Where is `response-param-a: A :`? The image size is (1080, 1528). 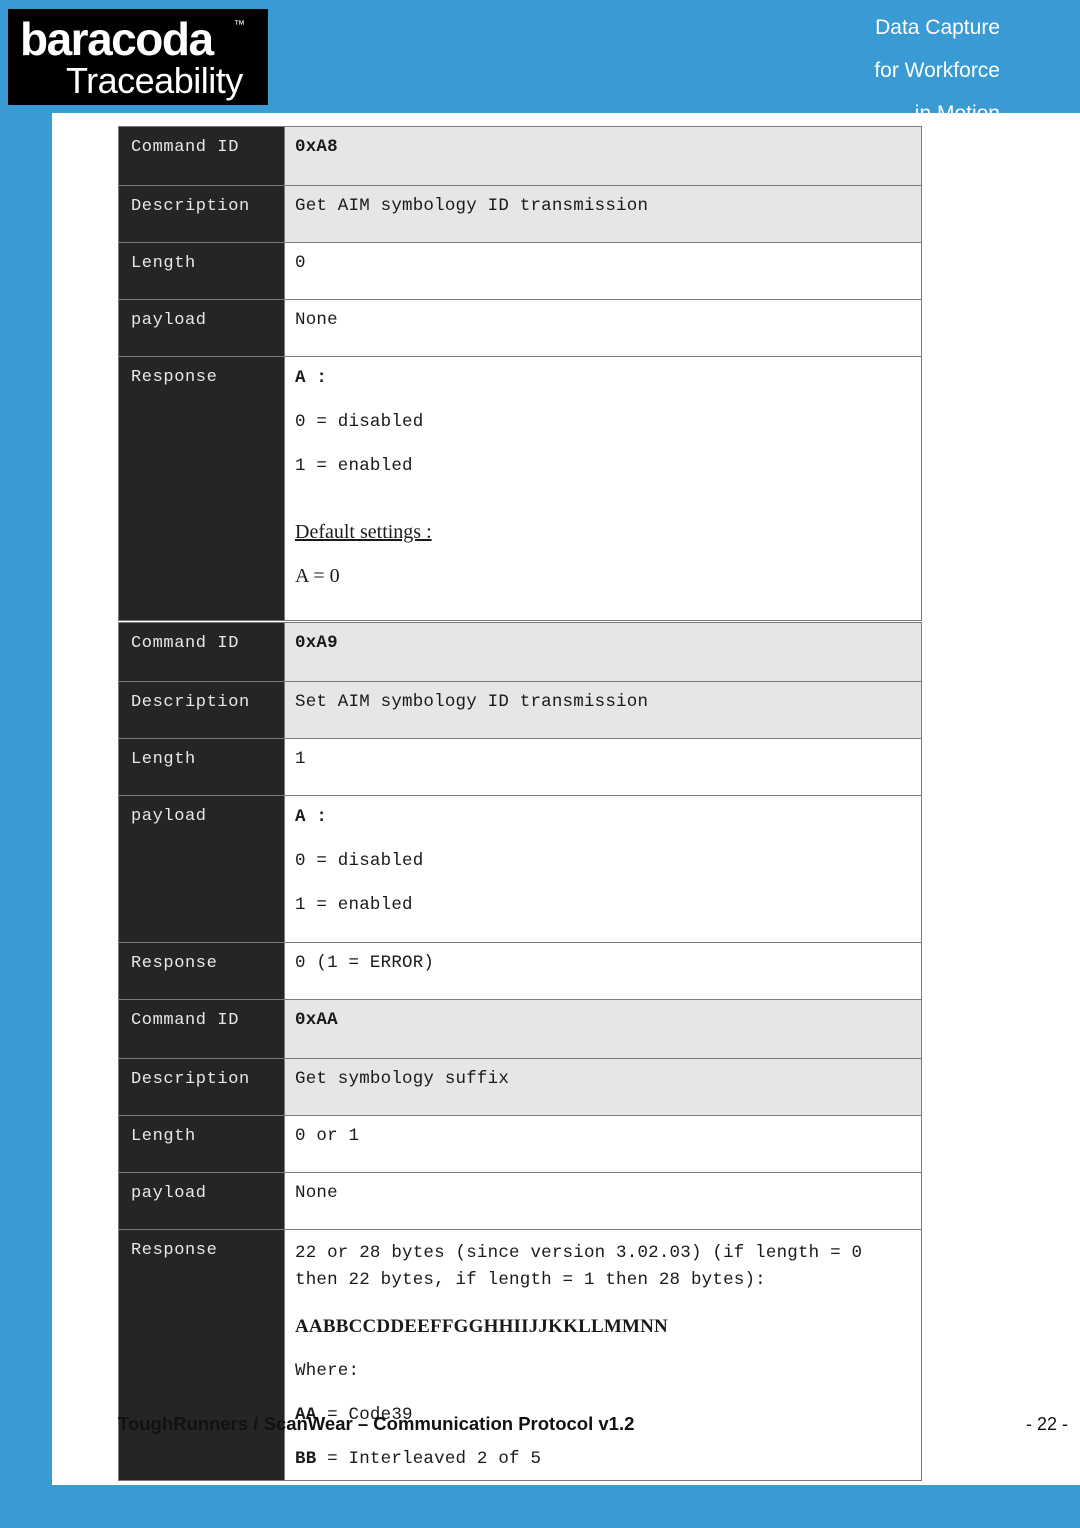 response-param-a: A : is located at coordinates (311, 378).